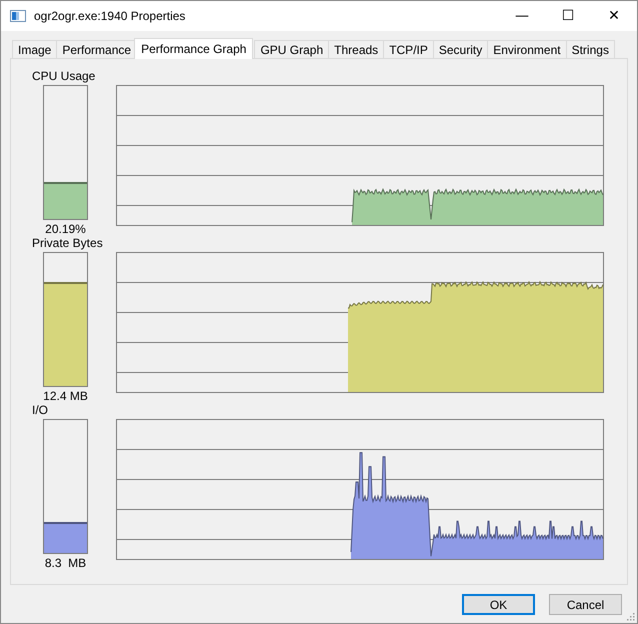 Image resolution: width=638 pixels, height=624 pixels. Describe the element at coordinates (110, 16) in the screenshot. I see `window-title: ogr2ogr.exe:1940 Properties` at that location.